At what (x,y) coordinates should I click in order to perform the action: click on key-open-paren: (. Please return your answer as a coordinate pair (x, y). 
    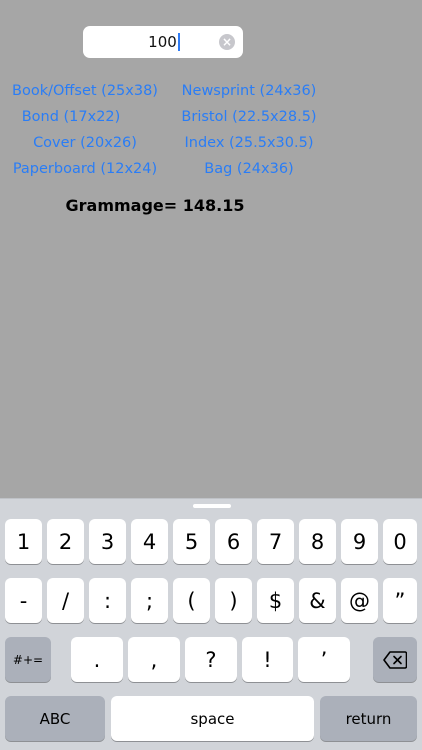
    Looking at the image, I should click on (191, 600).